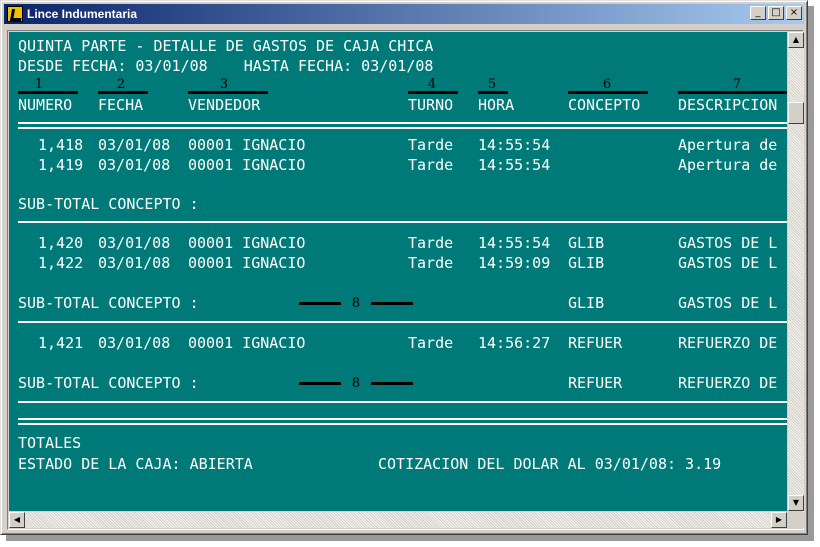 This screenshot has height=547, width=820. What do you see at coordinates (779, 520) in the screenshot?
I see `scroll-right-button: ▶` at bounding box center [779, 520].